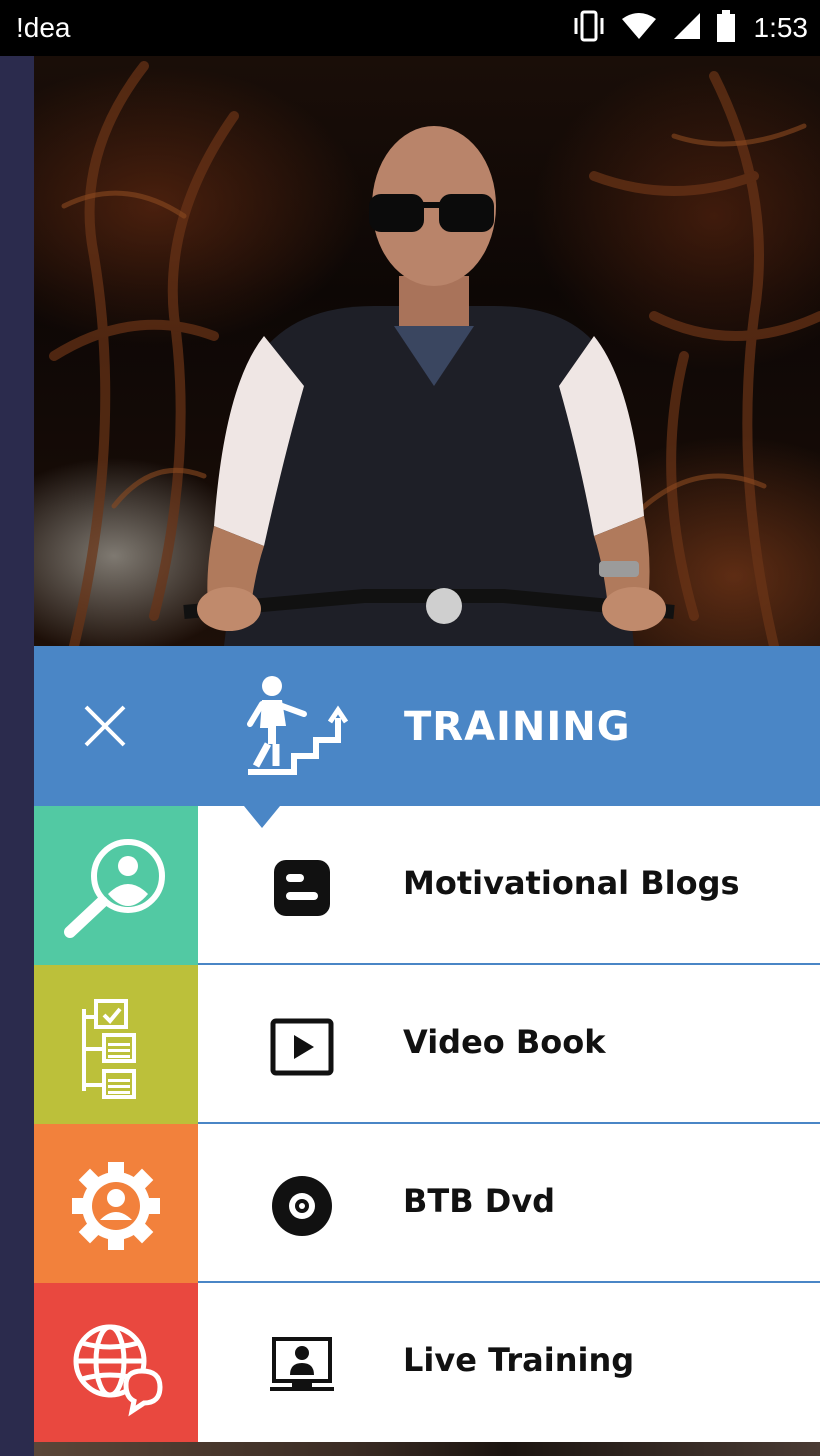 Image resolution: width=820 pixels, height=1456 pixels. I want to click on staircase-climb-icon, so click(302, 726).